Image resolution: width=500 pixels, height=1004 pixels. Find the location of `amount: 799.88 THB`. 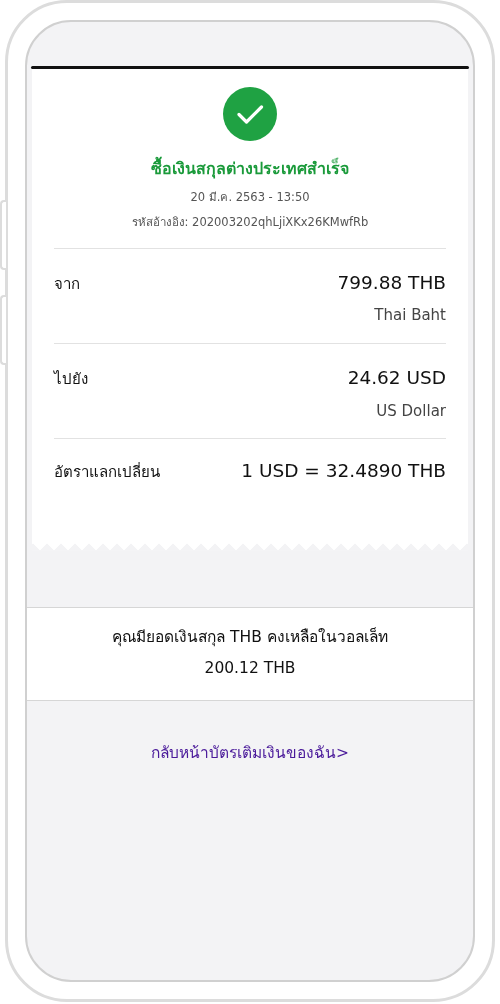

amount: 799.88 THB is located at coordinates (391, 282).